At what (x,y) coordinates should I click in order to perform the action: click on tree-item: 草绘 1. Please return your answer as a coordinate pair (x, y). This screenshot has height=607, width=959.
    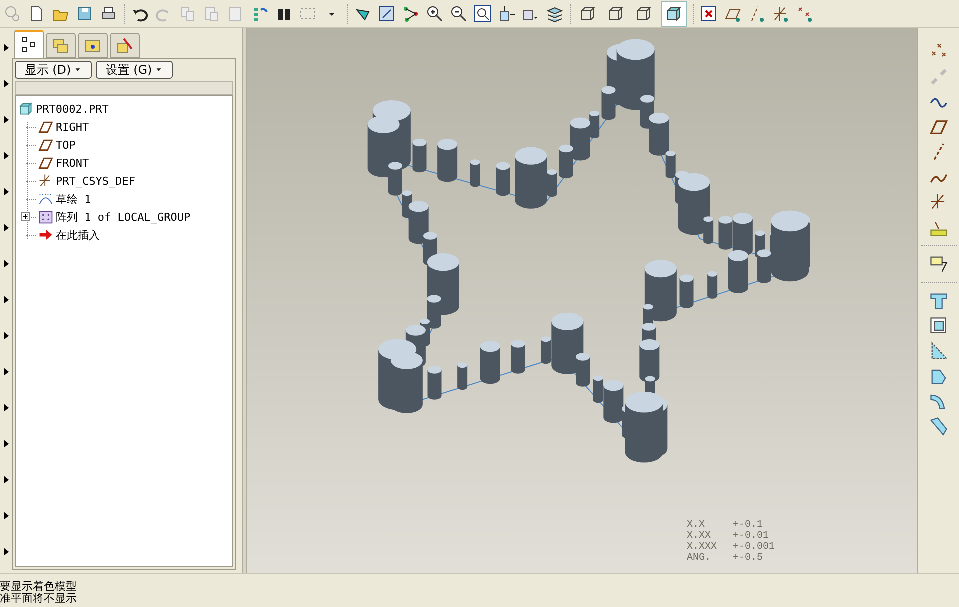
    Looking at the image, I should click on (74, 199).